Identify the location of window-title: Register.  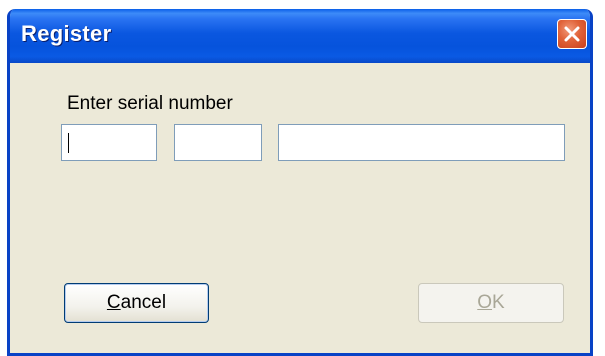
(66, 33).